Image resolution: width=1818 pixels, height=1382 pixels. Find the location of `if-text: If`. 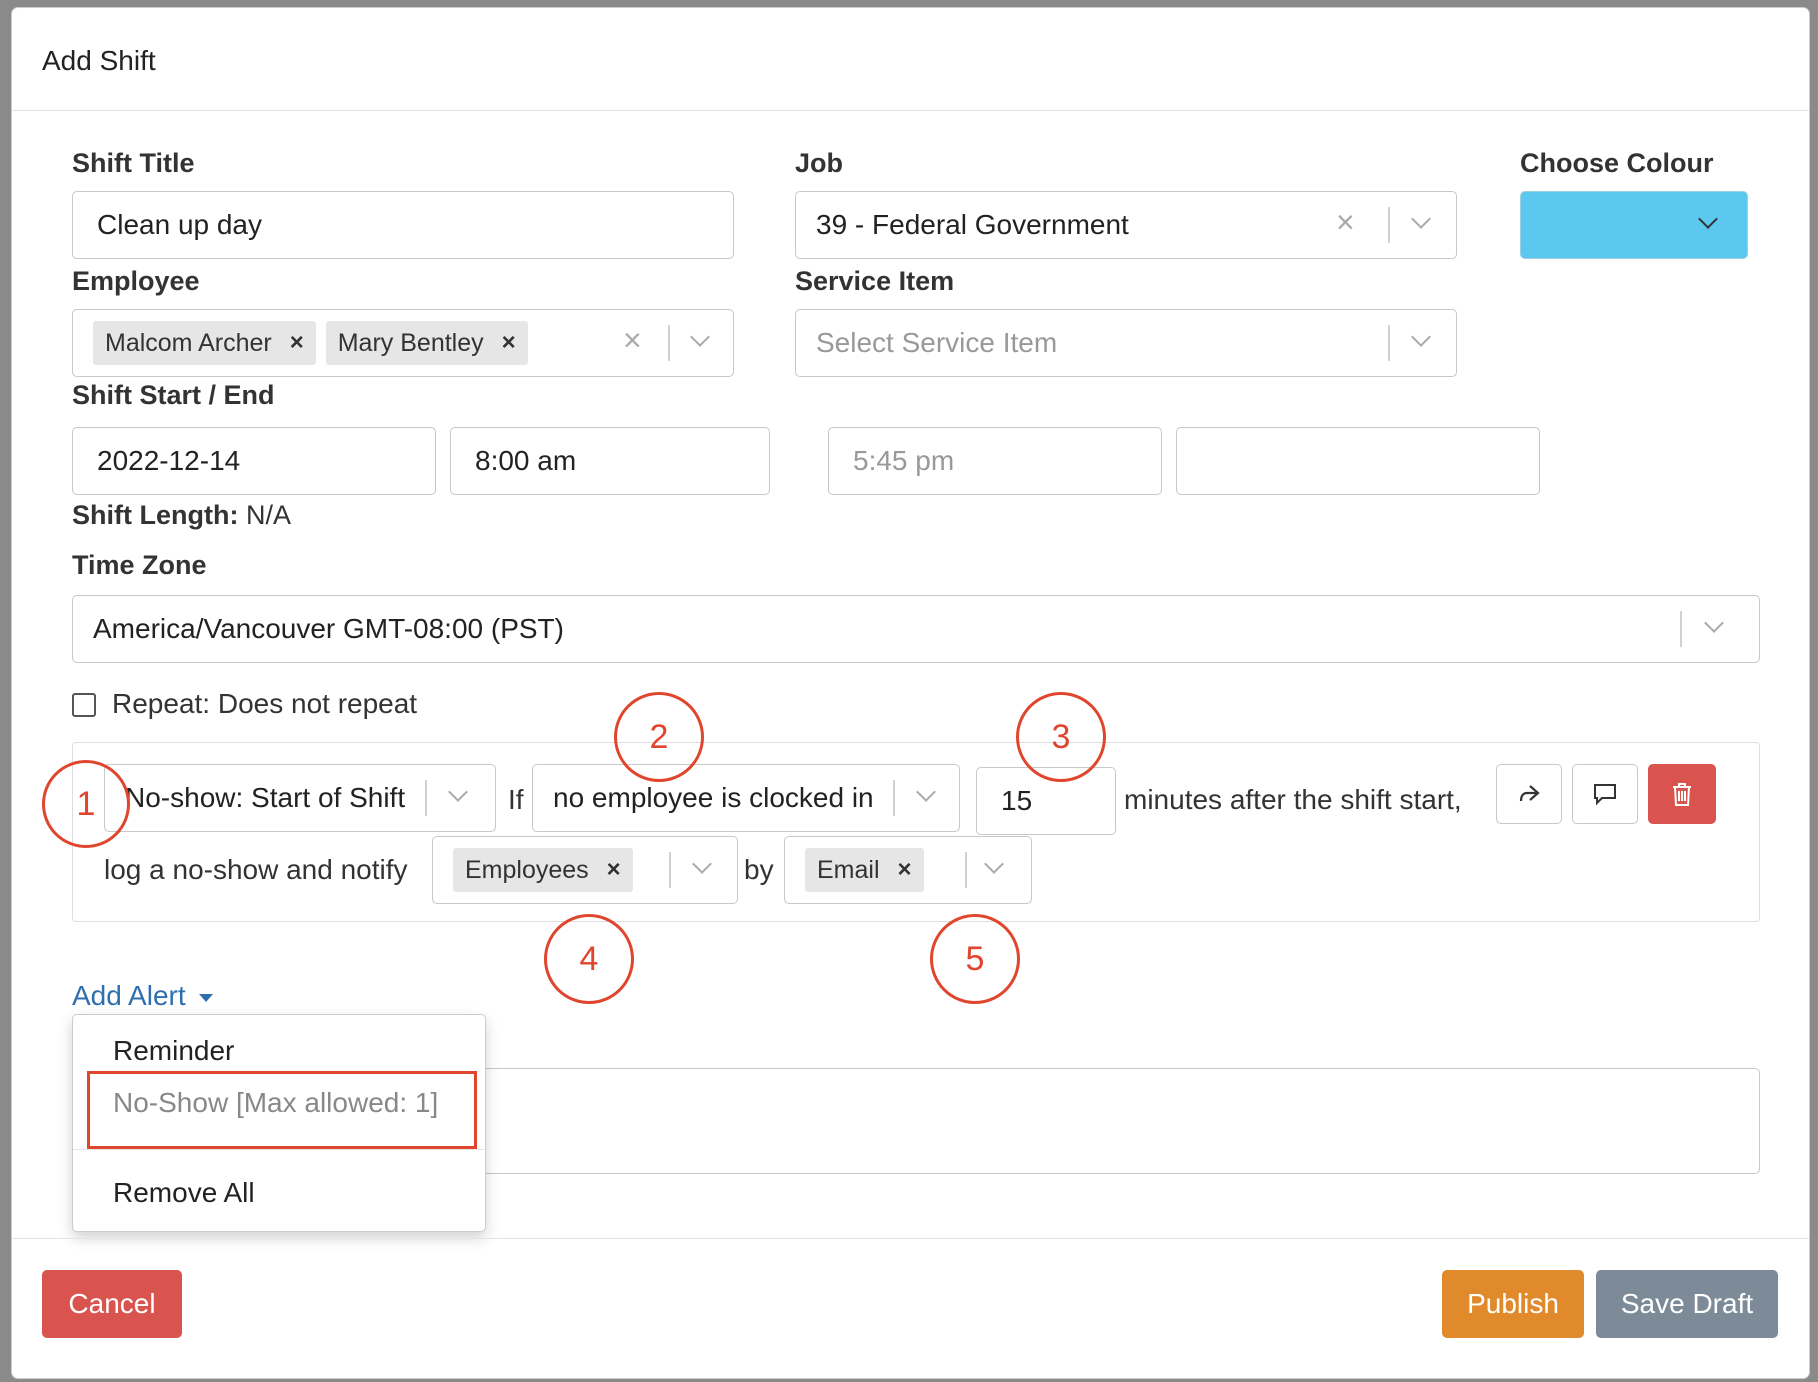

if-text: If is located at coordinates (516, 799).